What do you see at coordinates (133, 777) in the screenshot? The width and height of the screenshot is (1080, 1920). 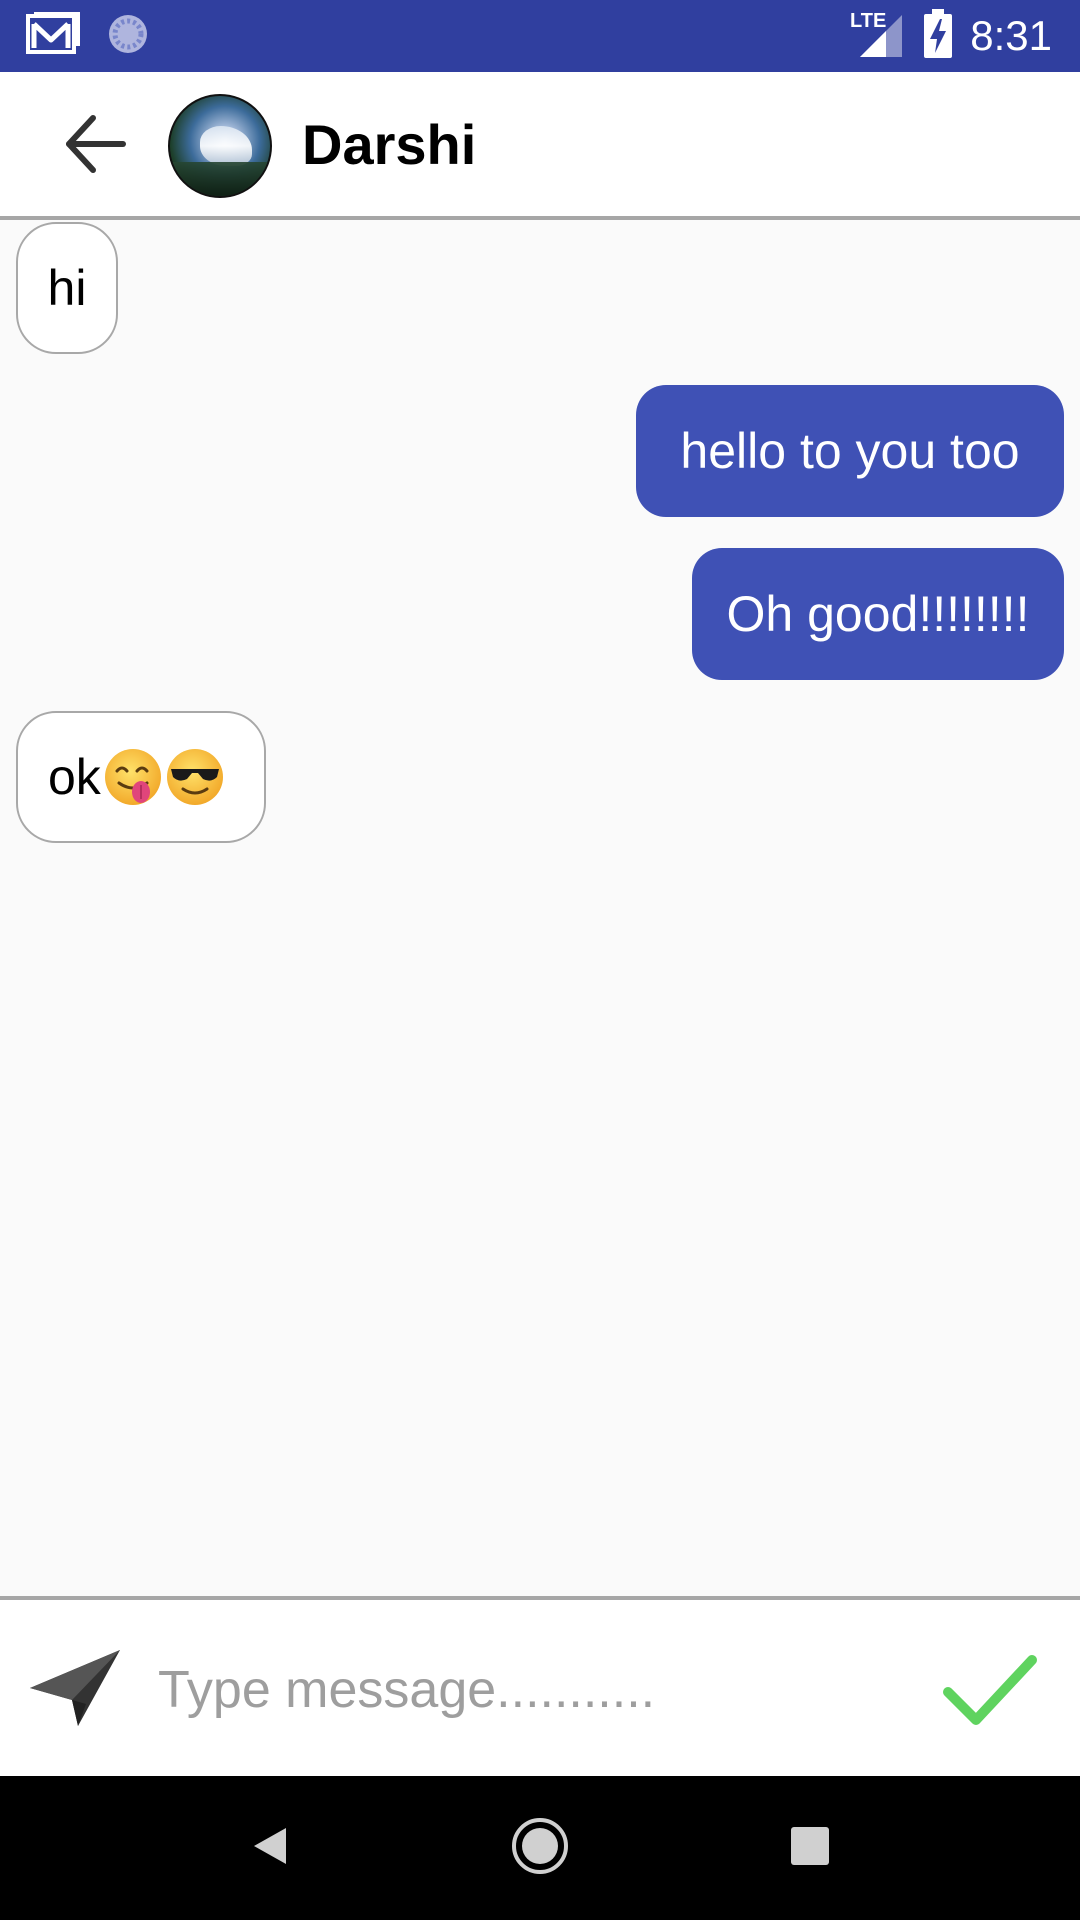 I see `yum-face-emoji` at bounding box center [133, 777].